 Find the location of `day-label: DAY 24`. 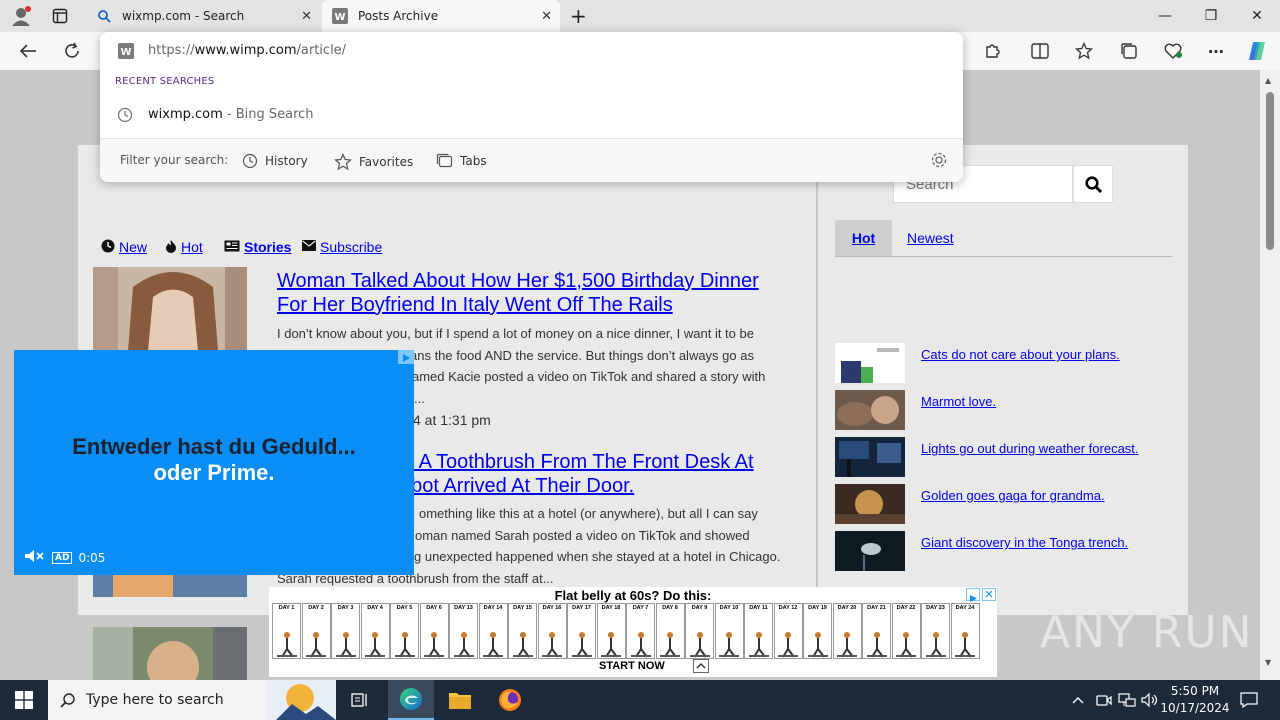

day-label: DAY 24 is located at coordinates (965, 608).